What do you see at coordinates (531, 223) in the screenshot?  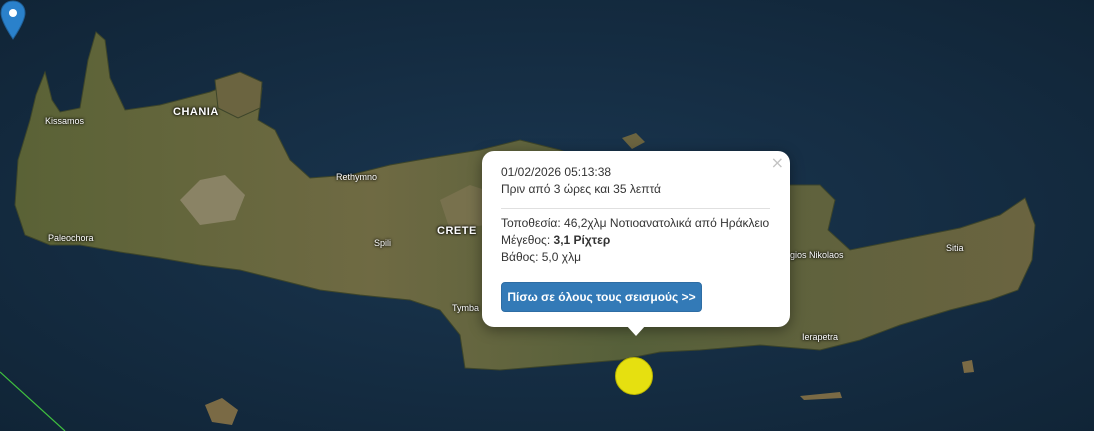 I see `location-label: Τοποθεσία:` at bounding box center [531, 223].